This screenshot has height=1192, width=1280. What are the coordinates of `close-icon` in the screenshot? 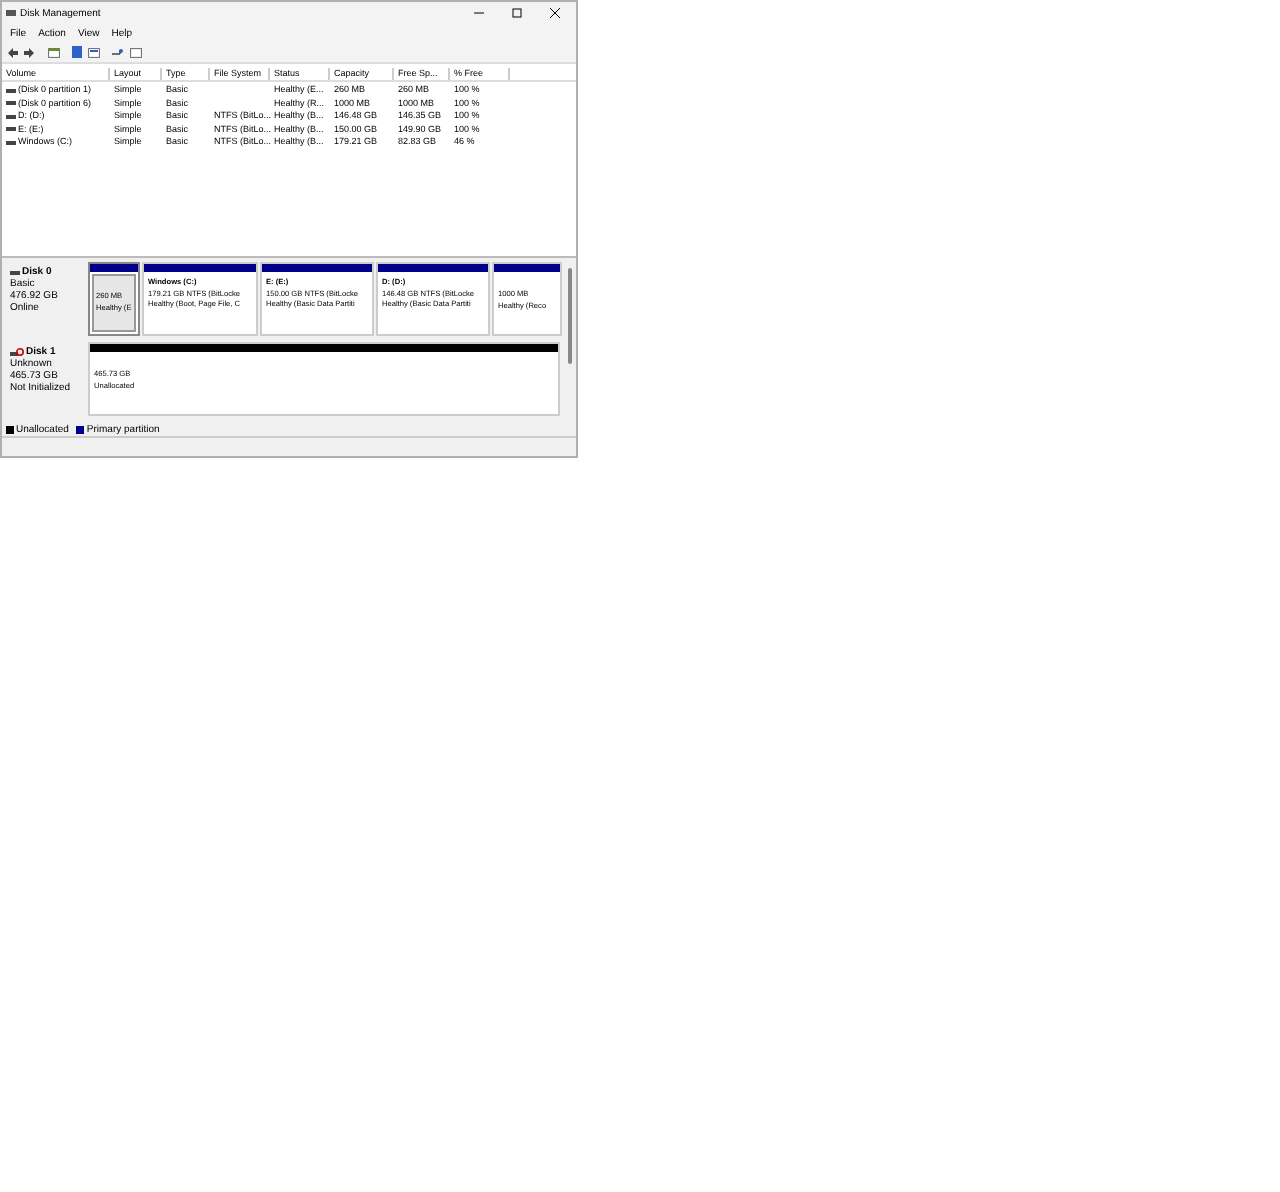 It's located at (555, 13).